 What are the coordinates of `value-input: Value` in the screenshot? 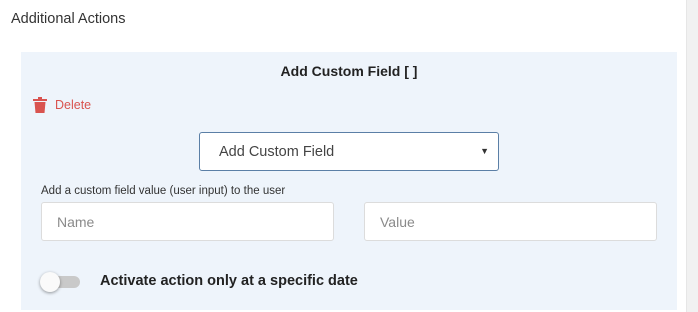 It's located at (510, 221).